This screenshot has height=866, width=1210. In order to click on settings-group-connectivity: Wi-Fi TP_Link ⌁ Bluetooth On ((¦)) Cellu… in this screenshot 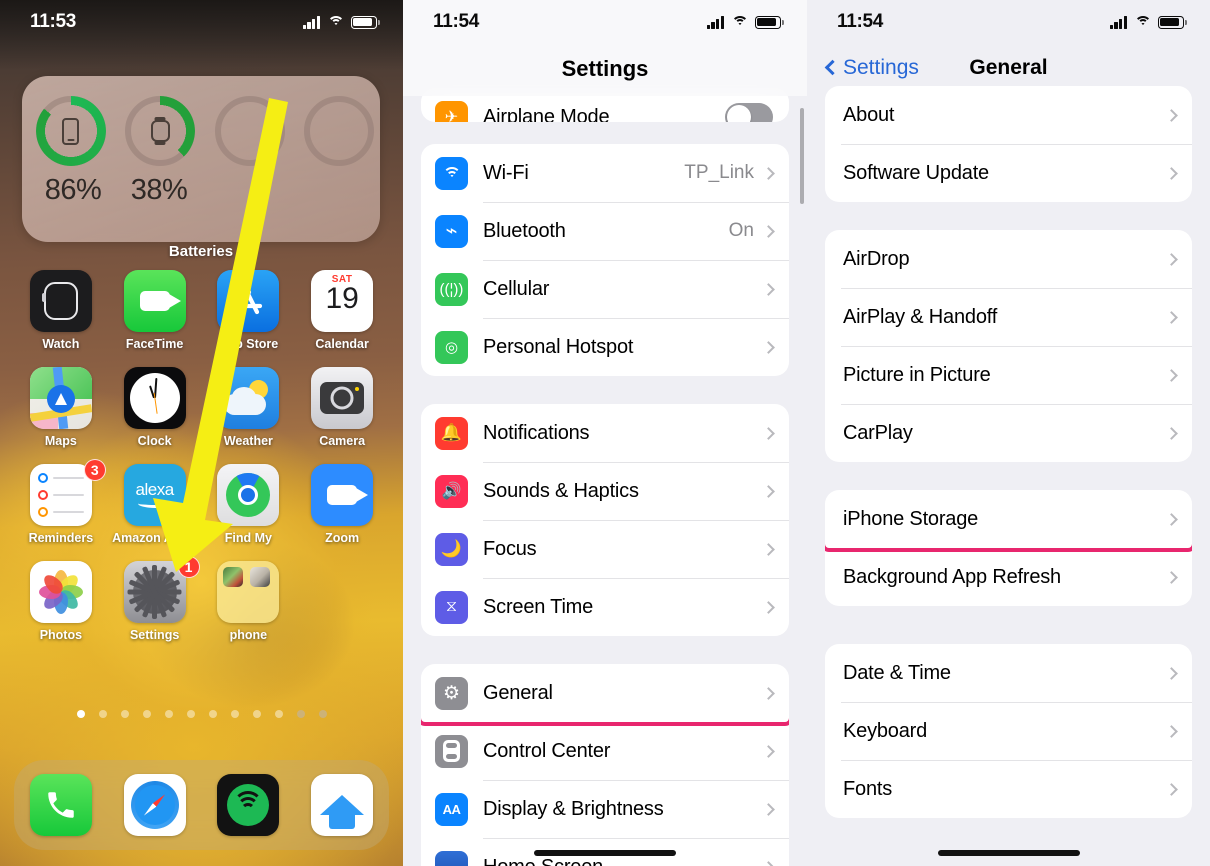, I will do `click(605, 260)`.